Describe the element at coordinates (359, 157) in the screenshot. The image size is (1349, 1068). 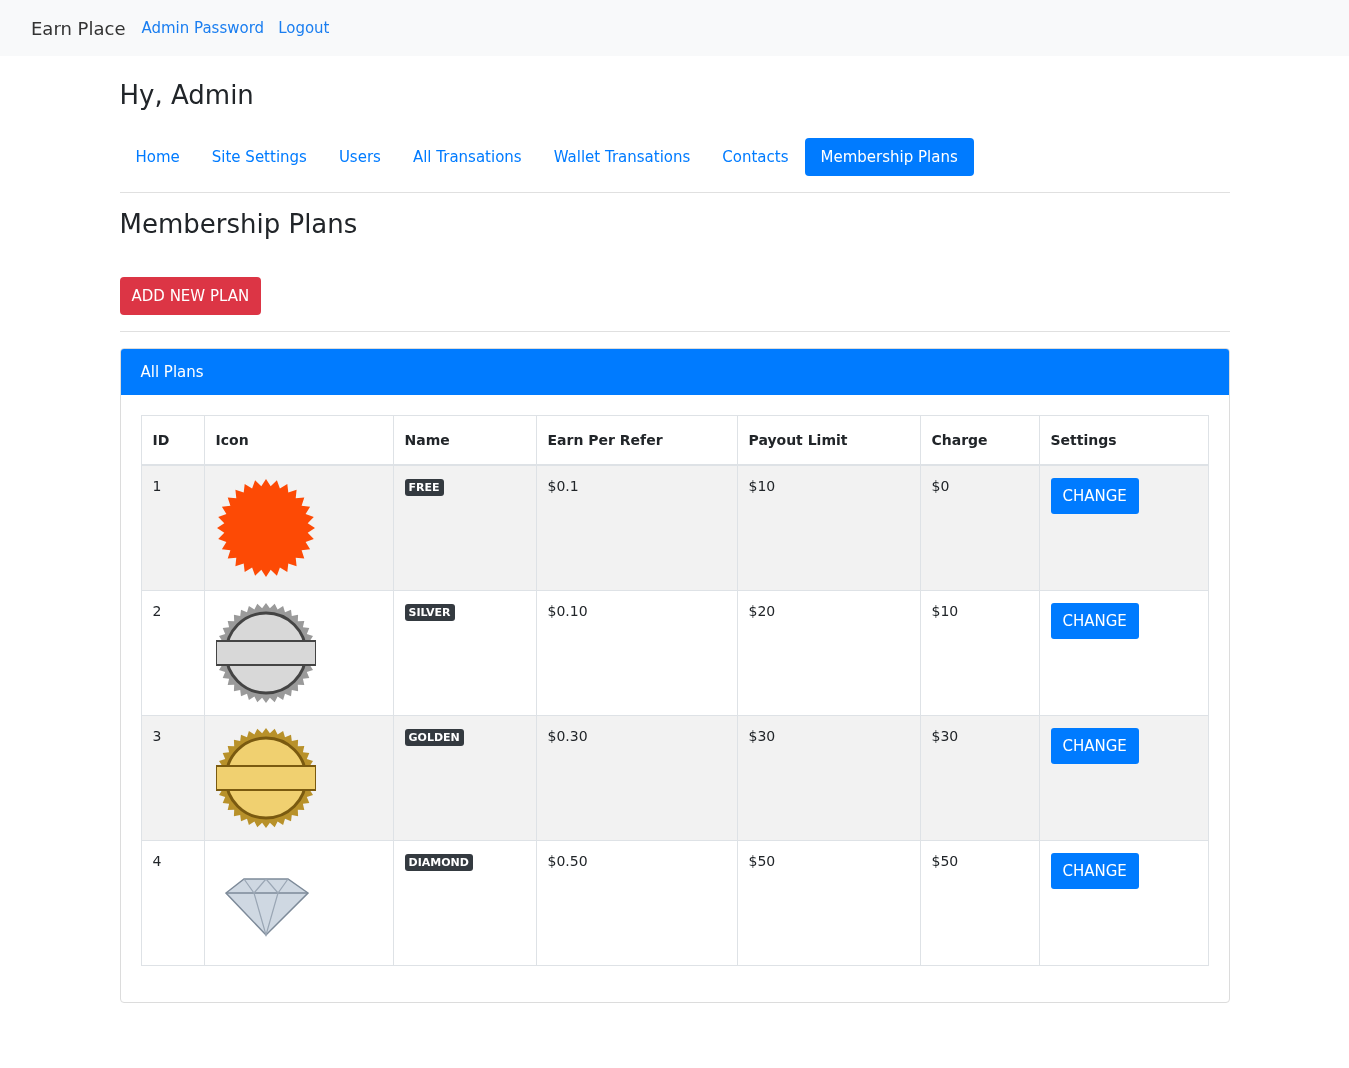
I see `nav-tab: Users` at that location.